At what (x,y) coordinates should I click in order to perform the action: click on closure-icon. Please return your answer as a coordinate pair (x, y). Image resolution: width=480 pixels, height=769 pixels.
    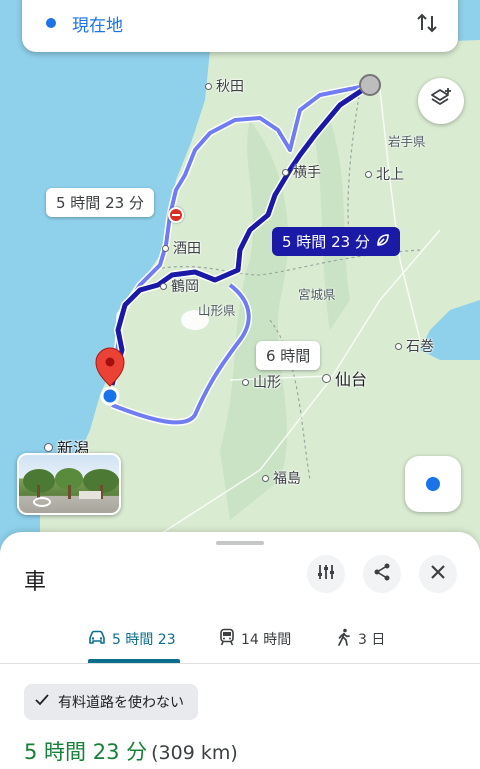
    Looking at the image, I should click on (176, 215).